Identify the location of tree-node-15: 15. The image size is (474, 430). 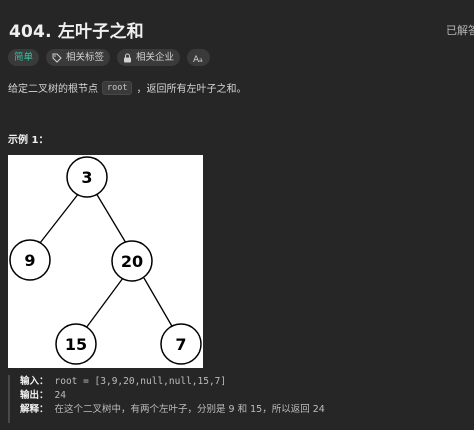
(76, 344).